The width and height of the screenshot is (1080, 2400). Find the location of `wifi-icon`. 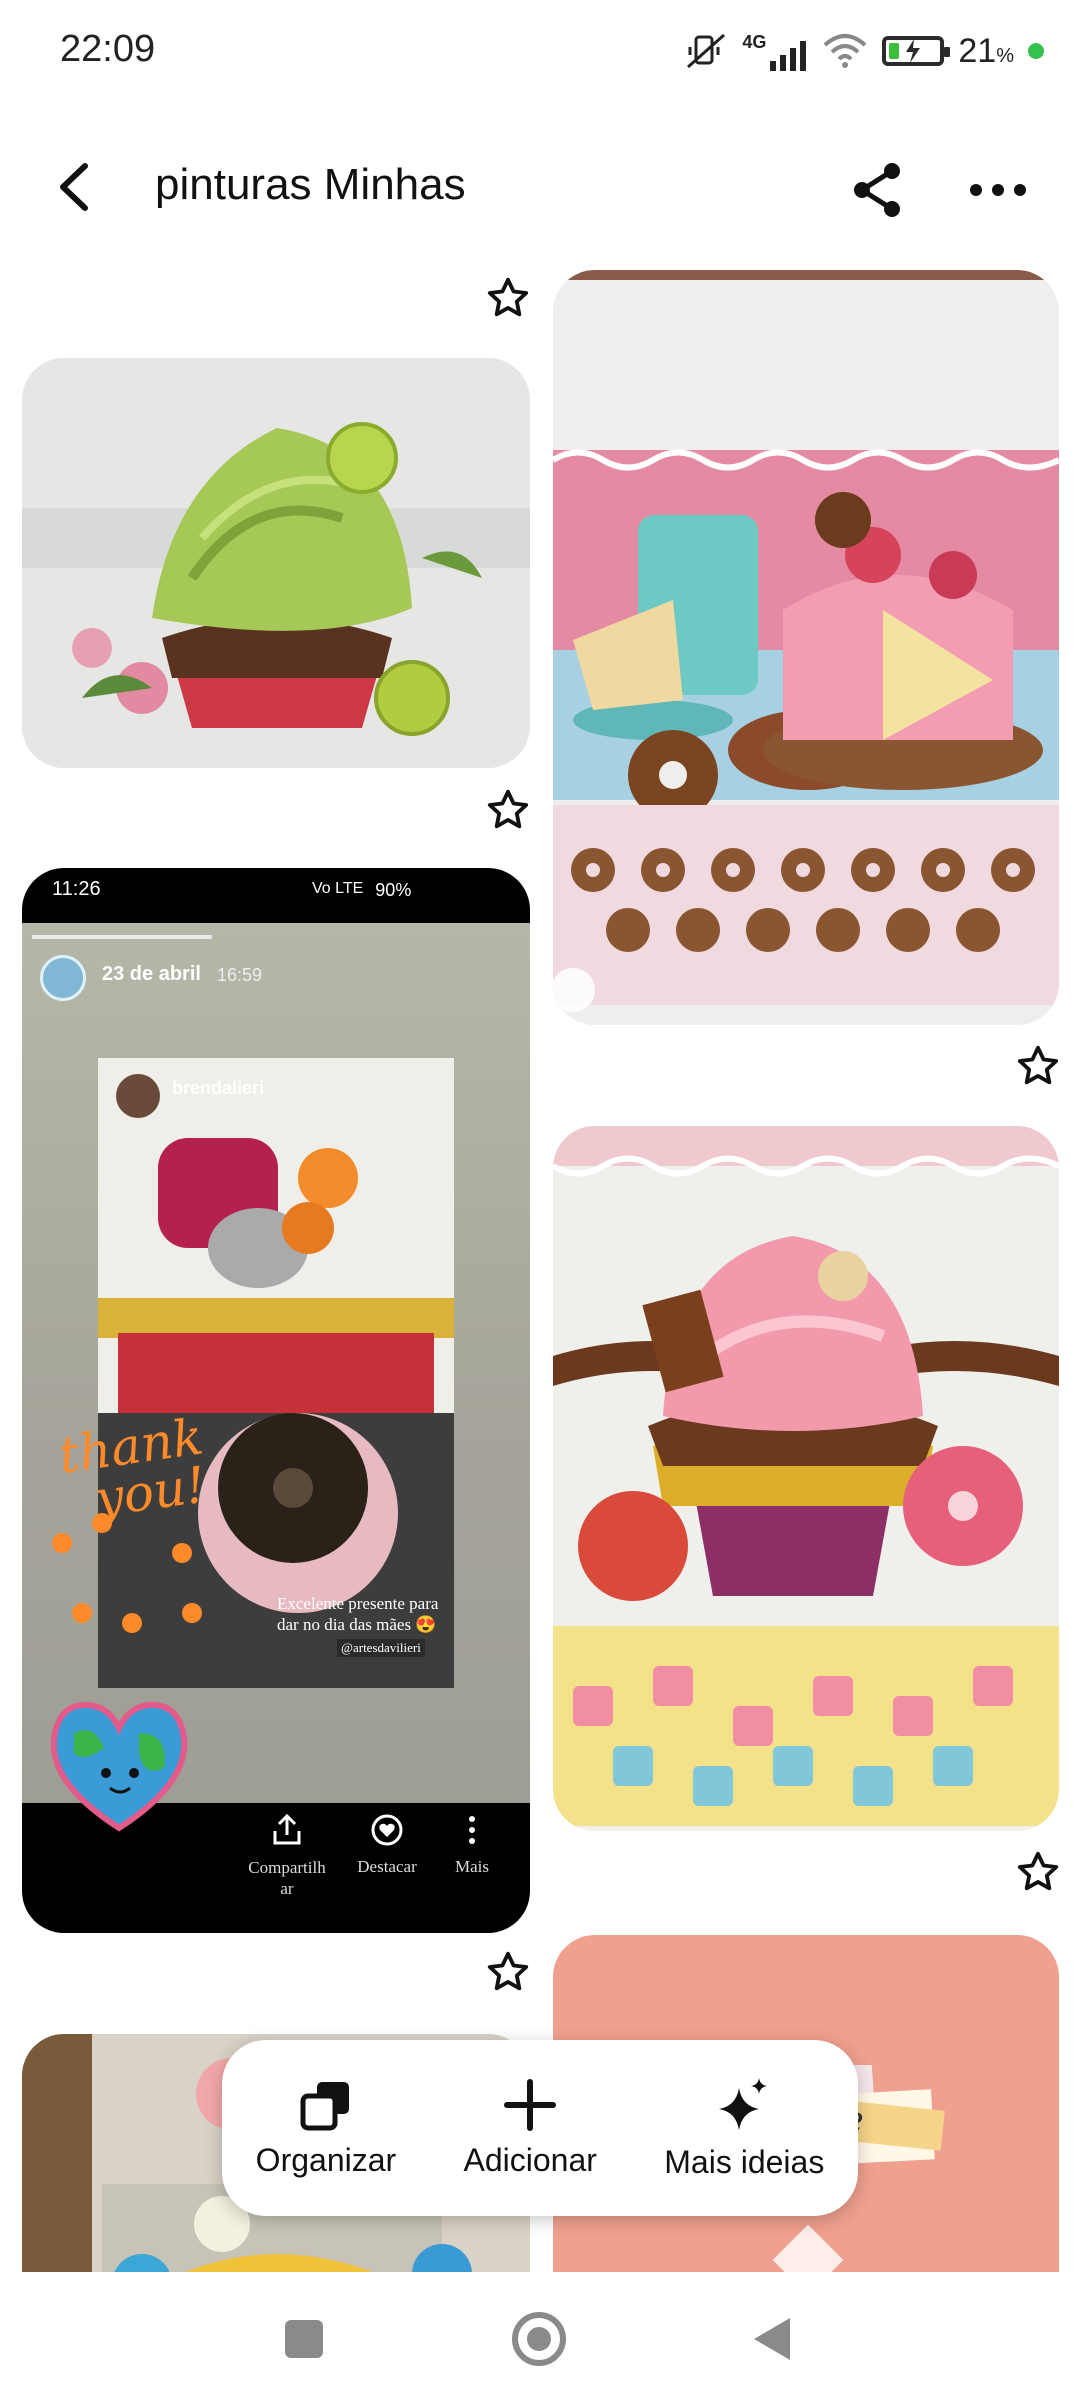

wifi-icon is located at coordinates (845, 51).